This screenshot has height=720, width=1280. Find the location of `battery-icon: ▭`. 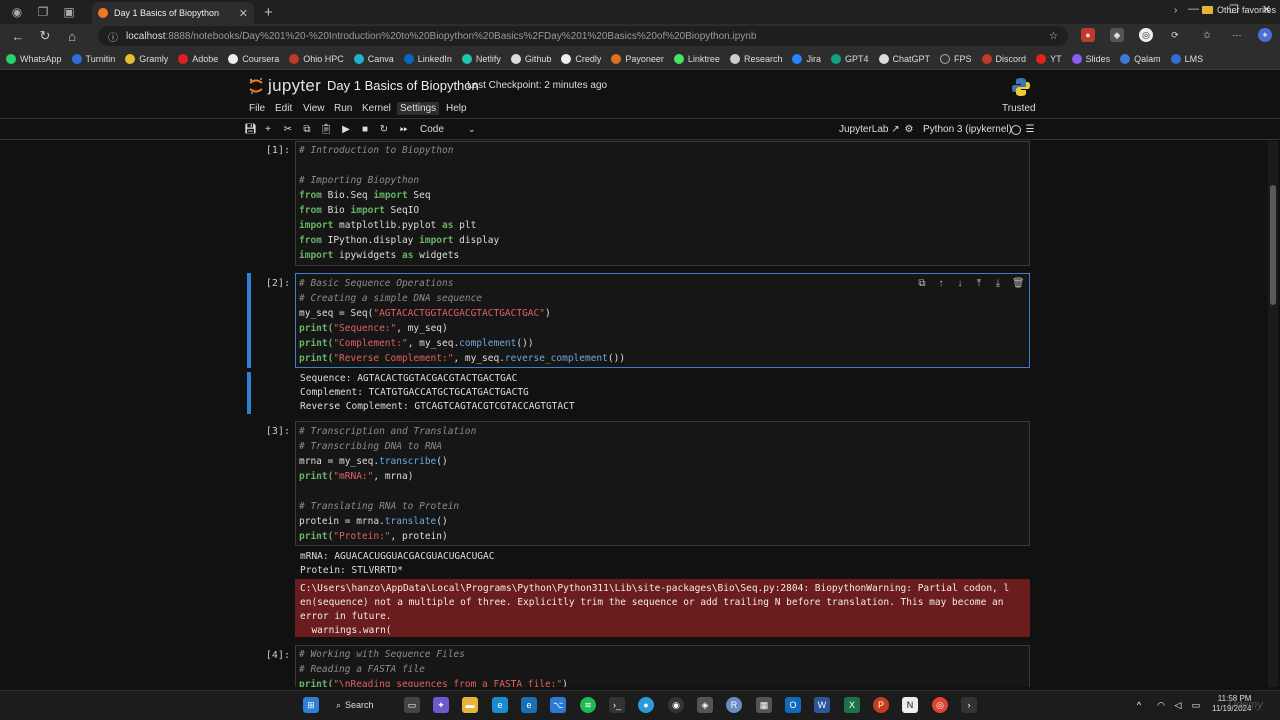

battery-icon: ▭ is located at coordinates (1196, 705).